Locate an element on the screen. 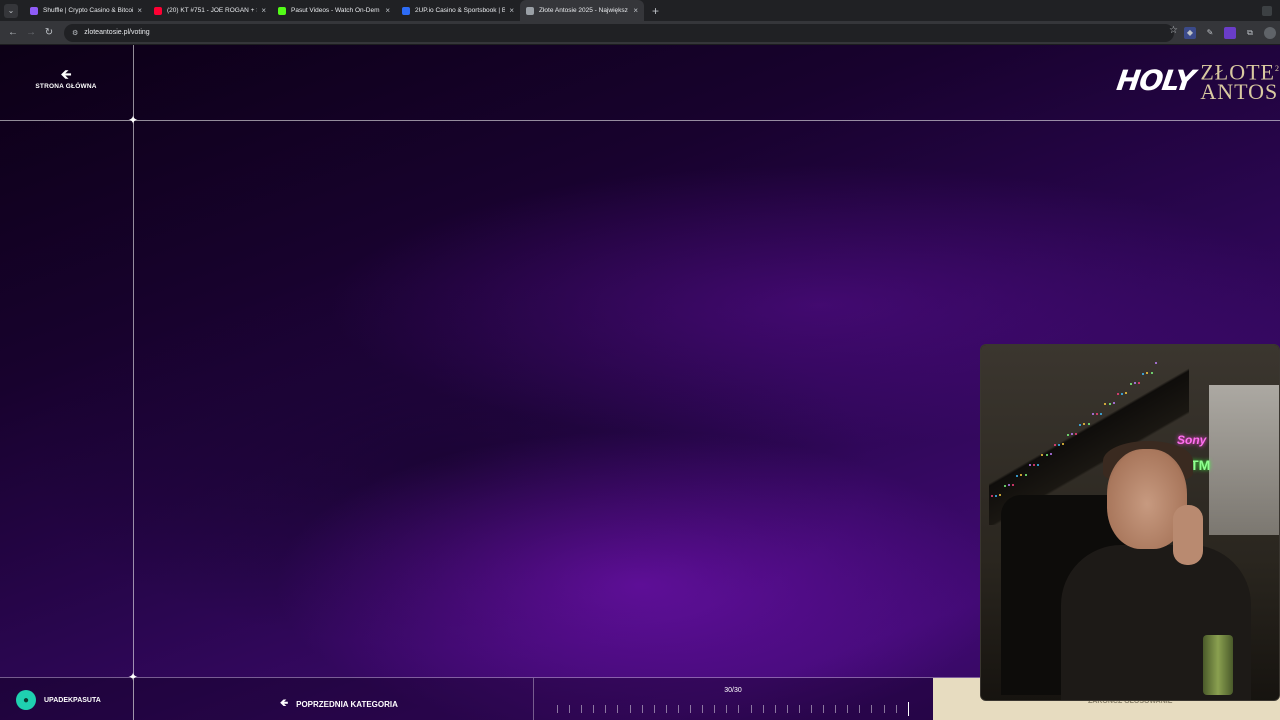 This screenshot has width=1280, height=720. user-profile: ● UPADEKPASUTA is located at coordinates (58, 700).